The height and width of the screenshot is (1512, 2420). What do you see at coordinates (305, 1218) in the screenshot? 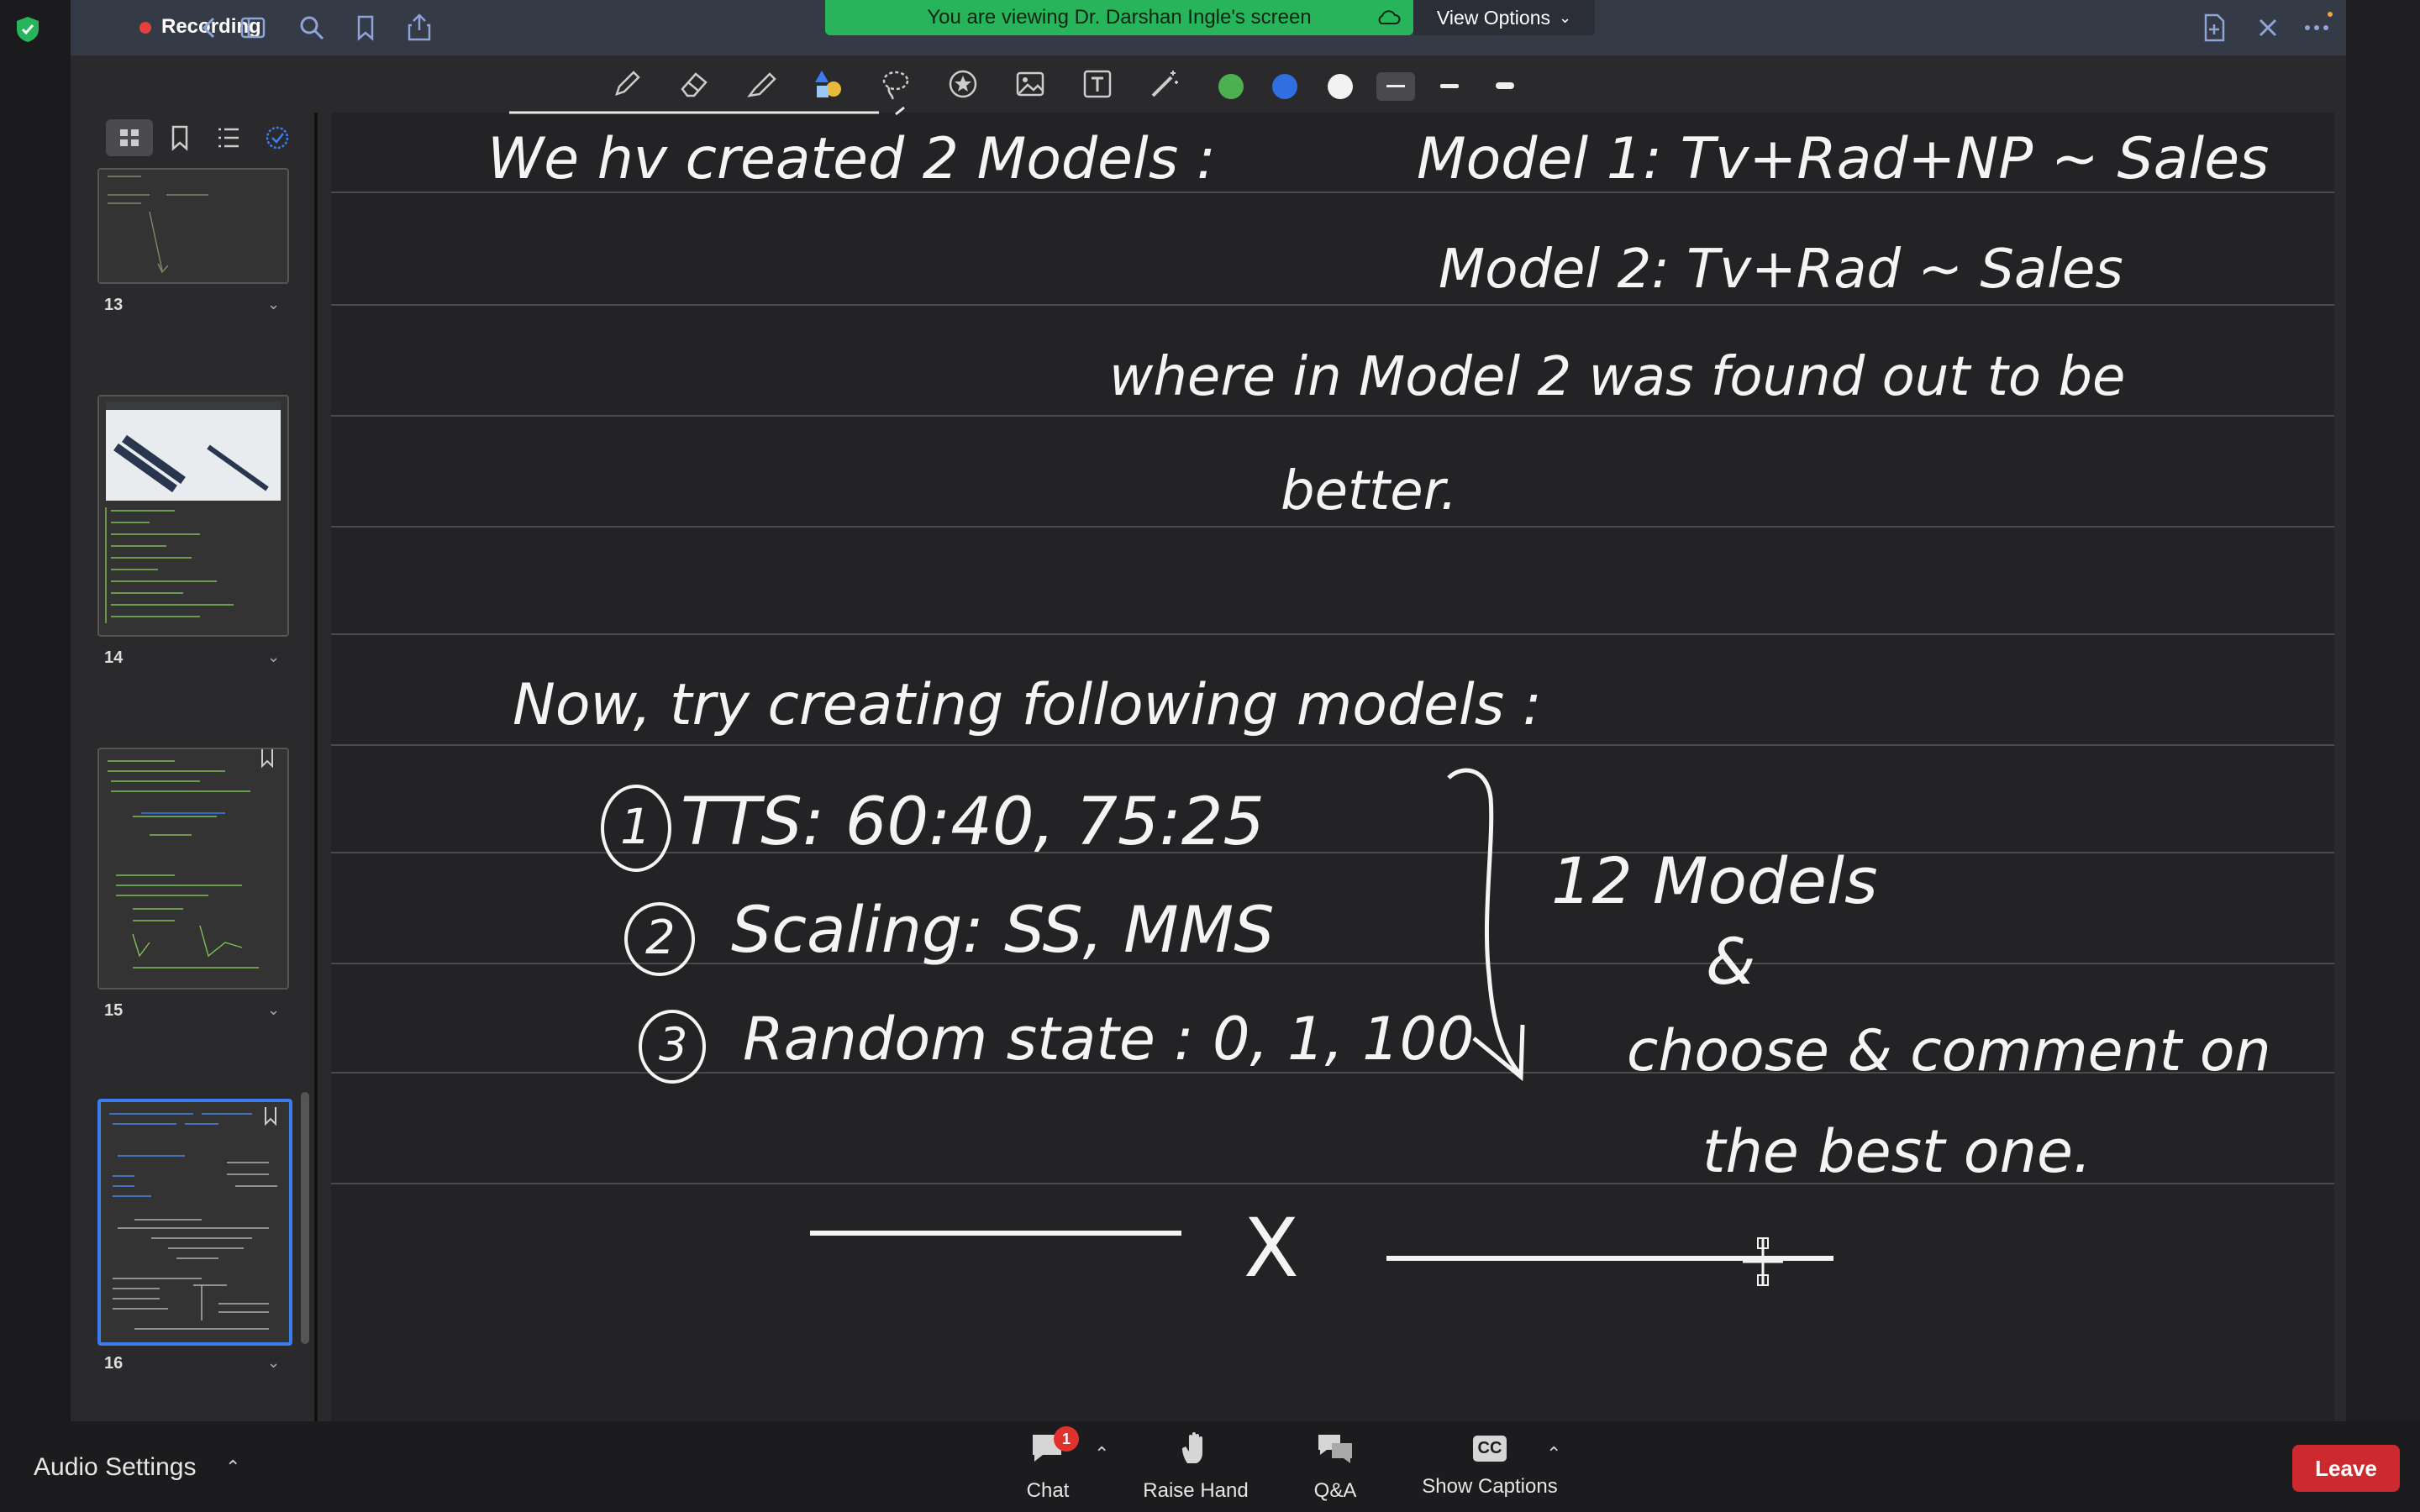
I see `sidebar-scrollbar` at bounding box center [305, 1218].